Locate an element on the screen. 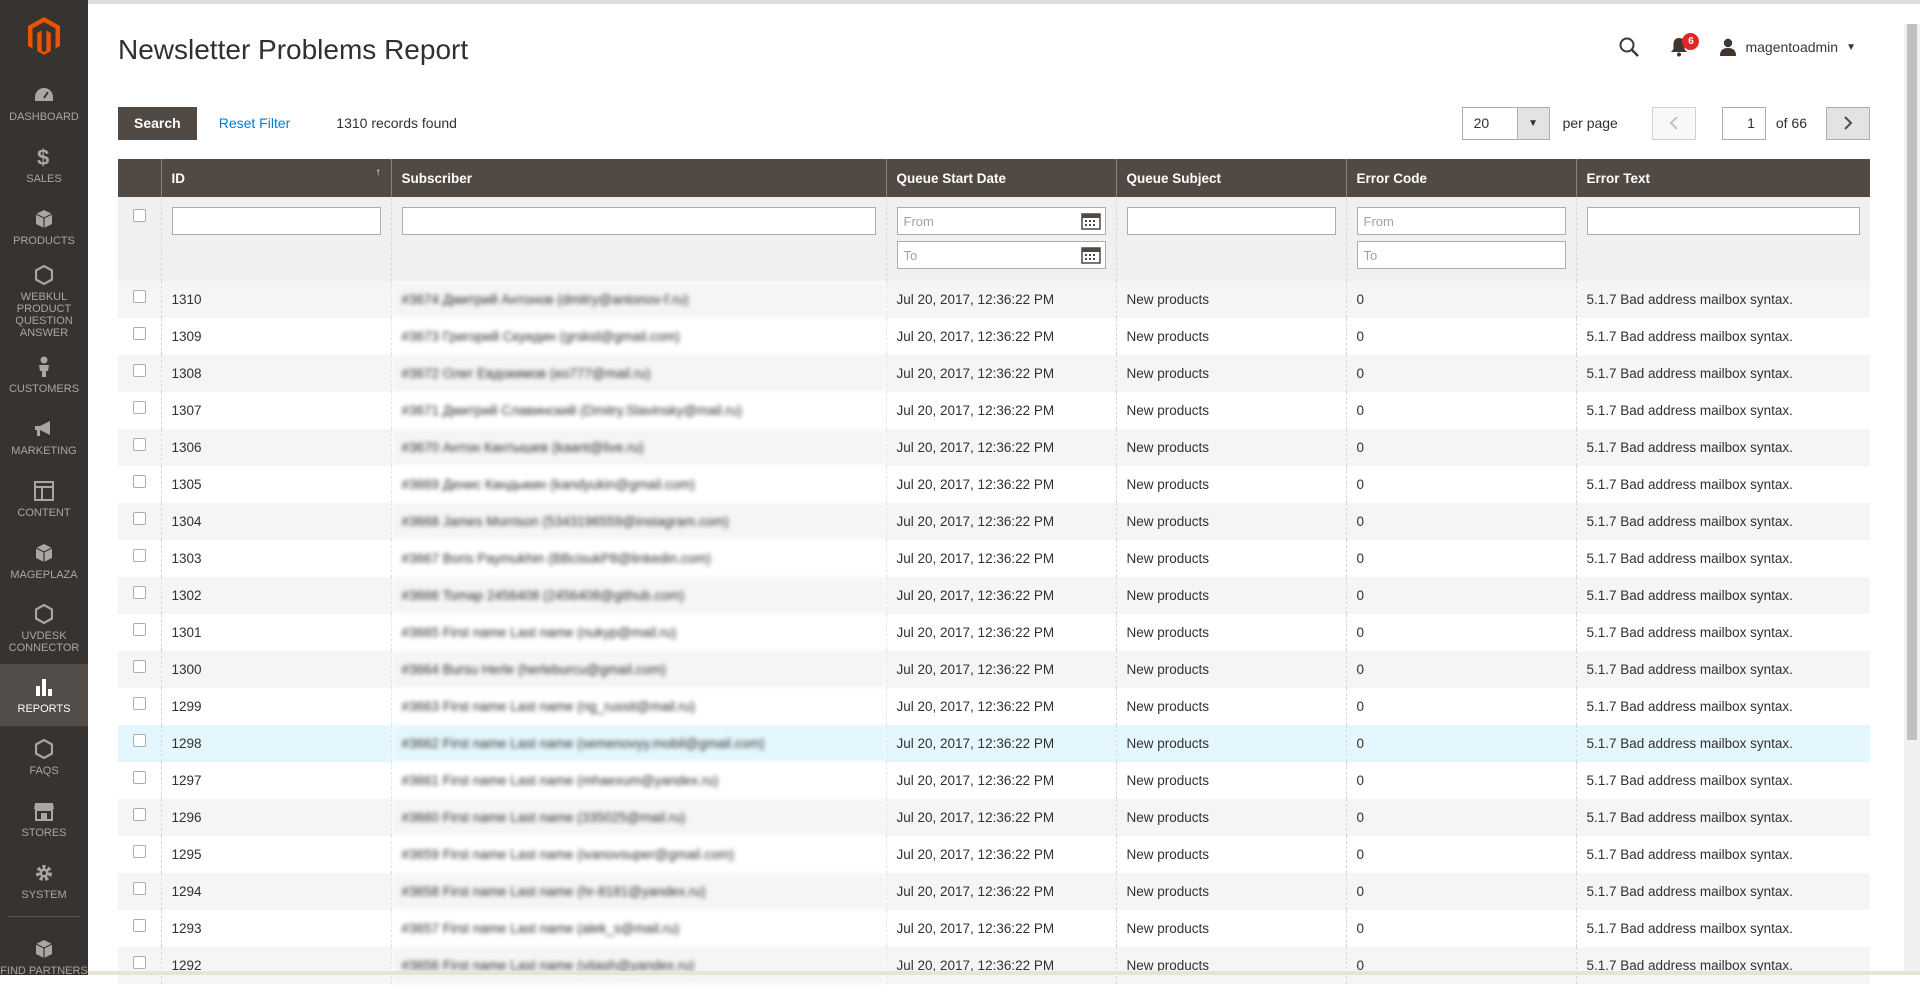 This screenshot has height=993, width=1920. sidebar-item-customers: CUSTOMERS is located at coordinates (44, 375).